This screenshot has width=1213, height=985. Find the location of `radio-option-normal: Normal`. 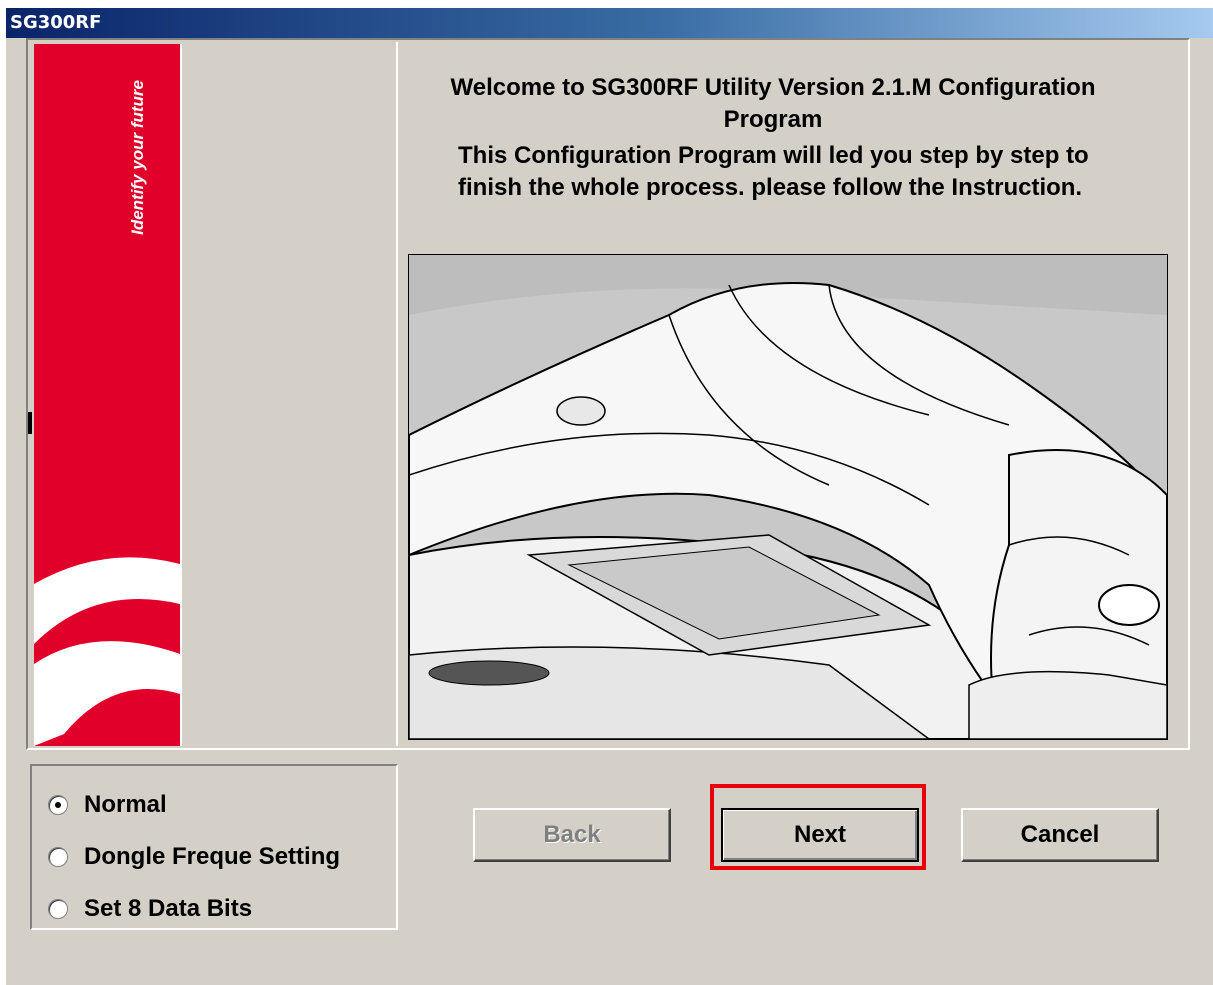

radio-option-normal: Normal is located at coordinates (107, 805).